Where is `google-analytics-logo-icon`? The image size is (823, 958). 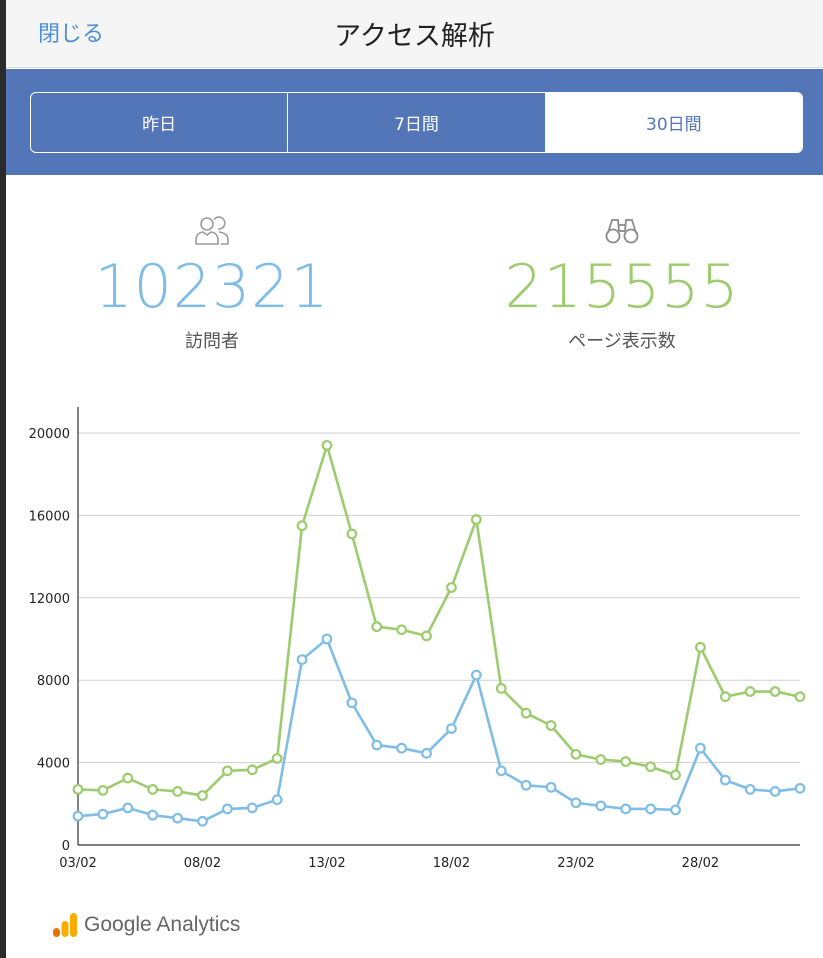
google-analytics-logo-icon is located at coordinates (65, 925).